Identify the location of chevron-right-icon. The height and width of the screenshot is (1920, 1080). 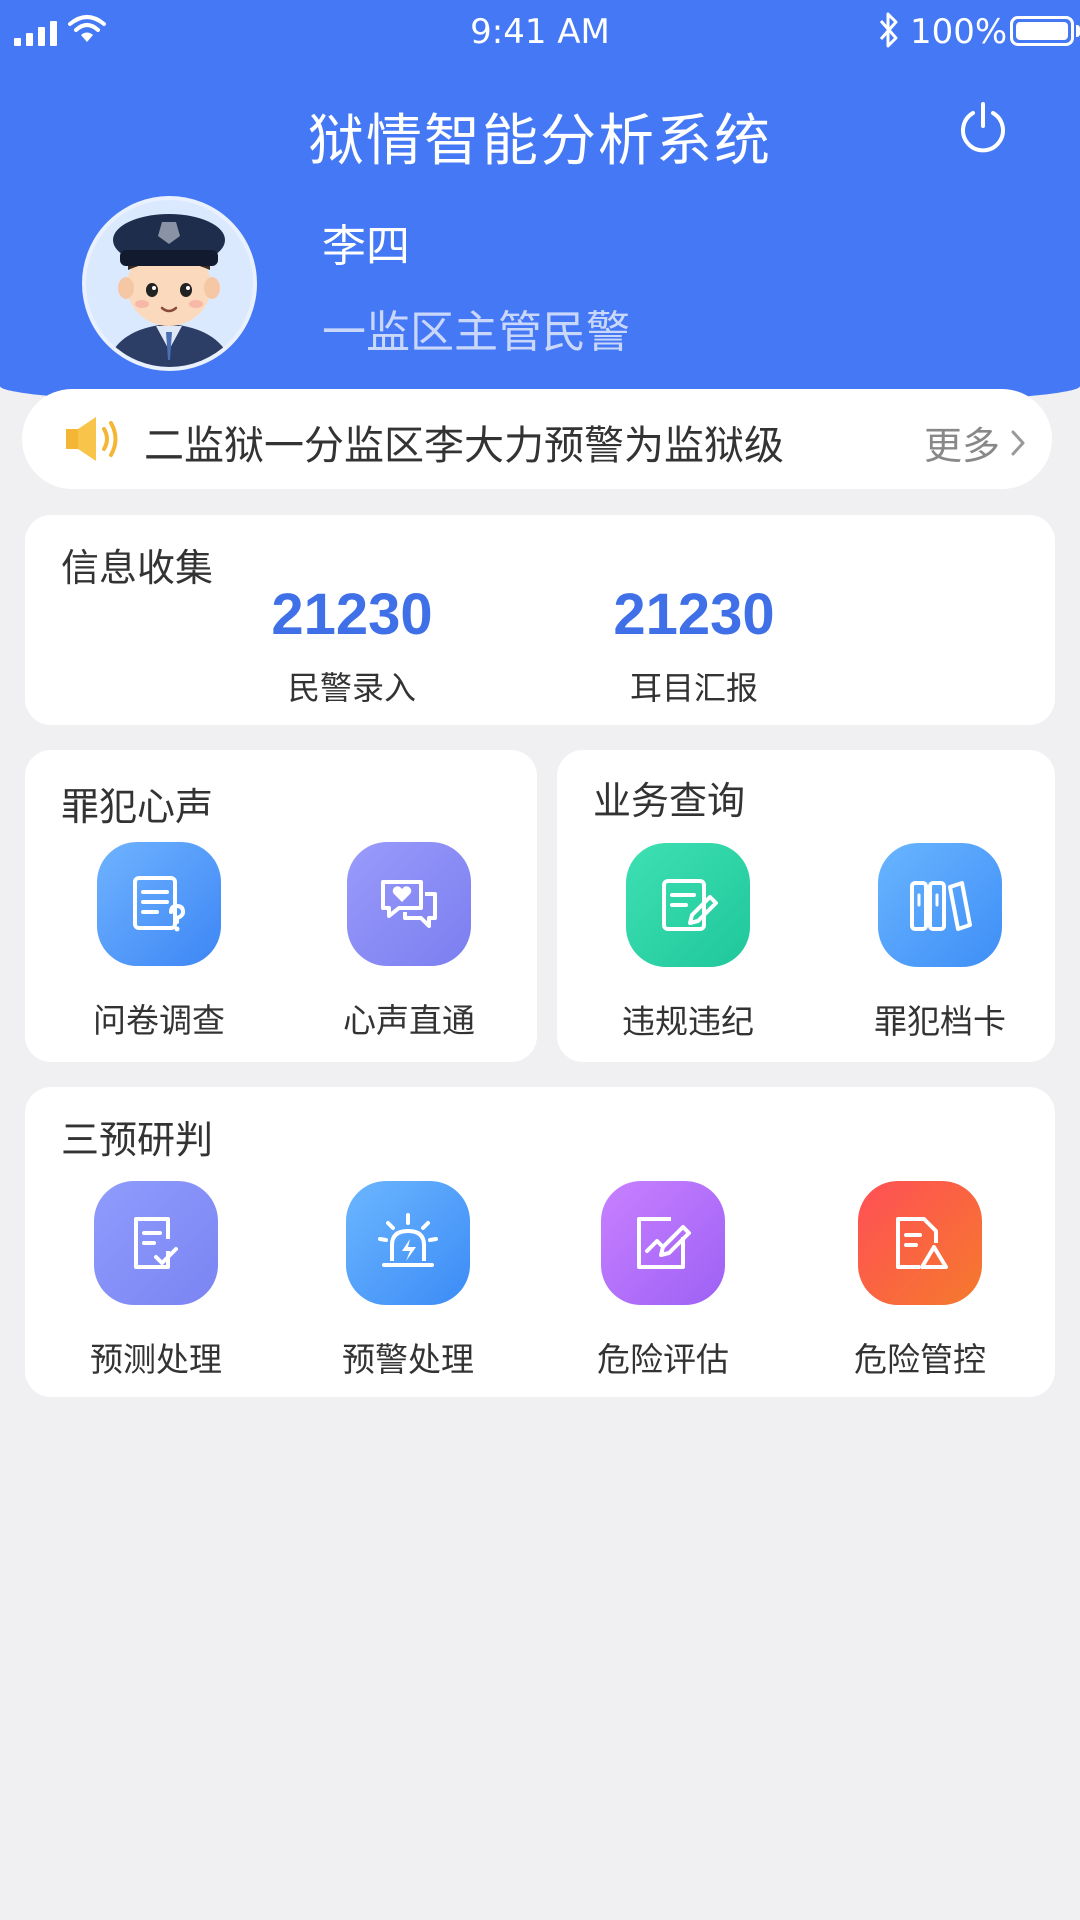
(1018, 442).